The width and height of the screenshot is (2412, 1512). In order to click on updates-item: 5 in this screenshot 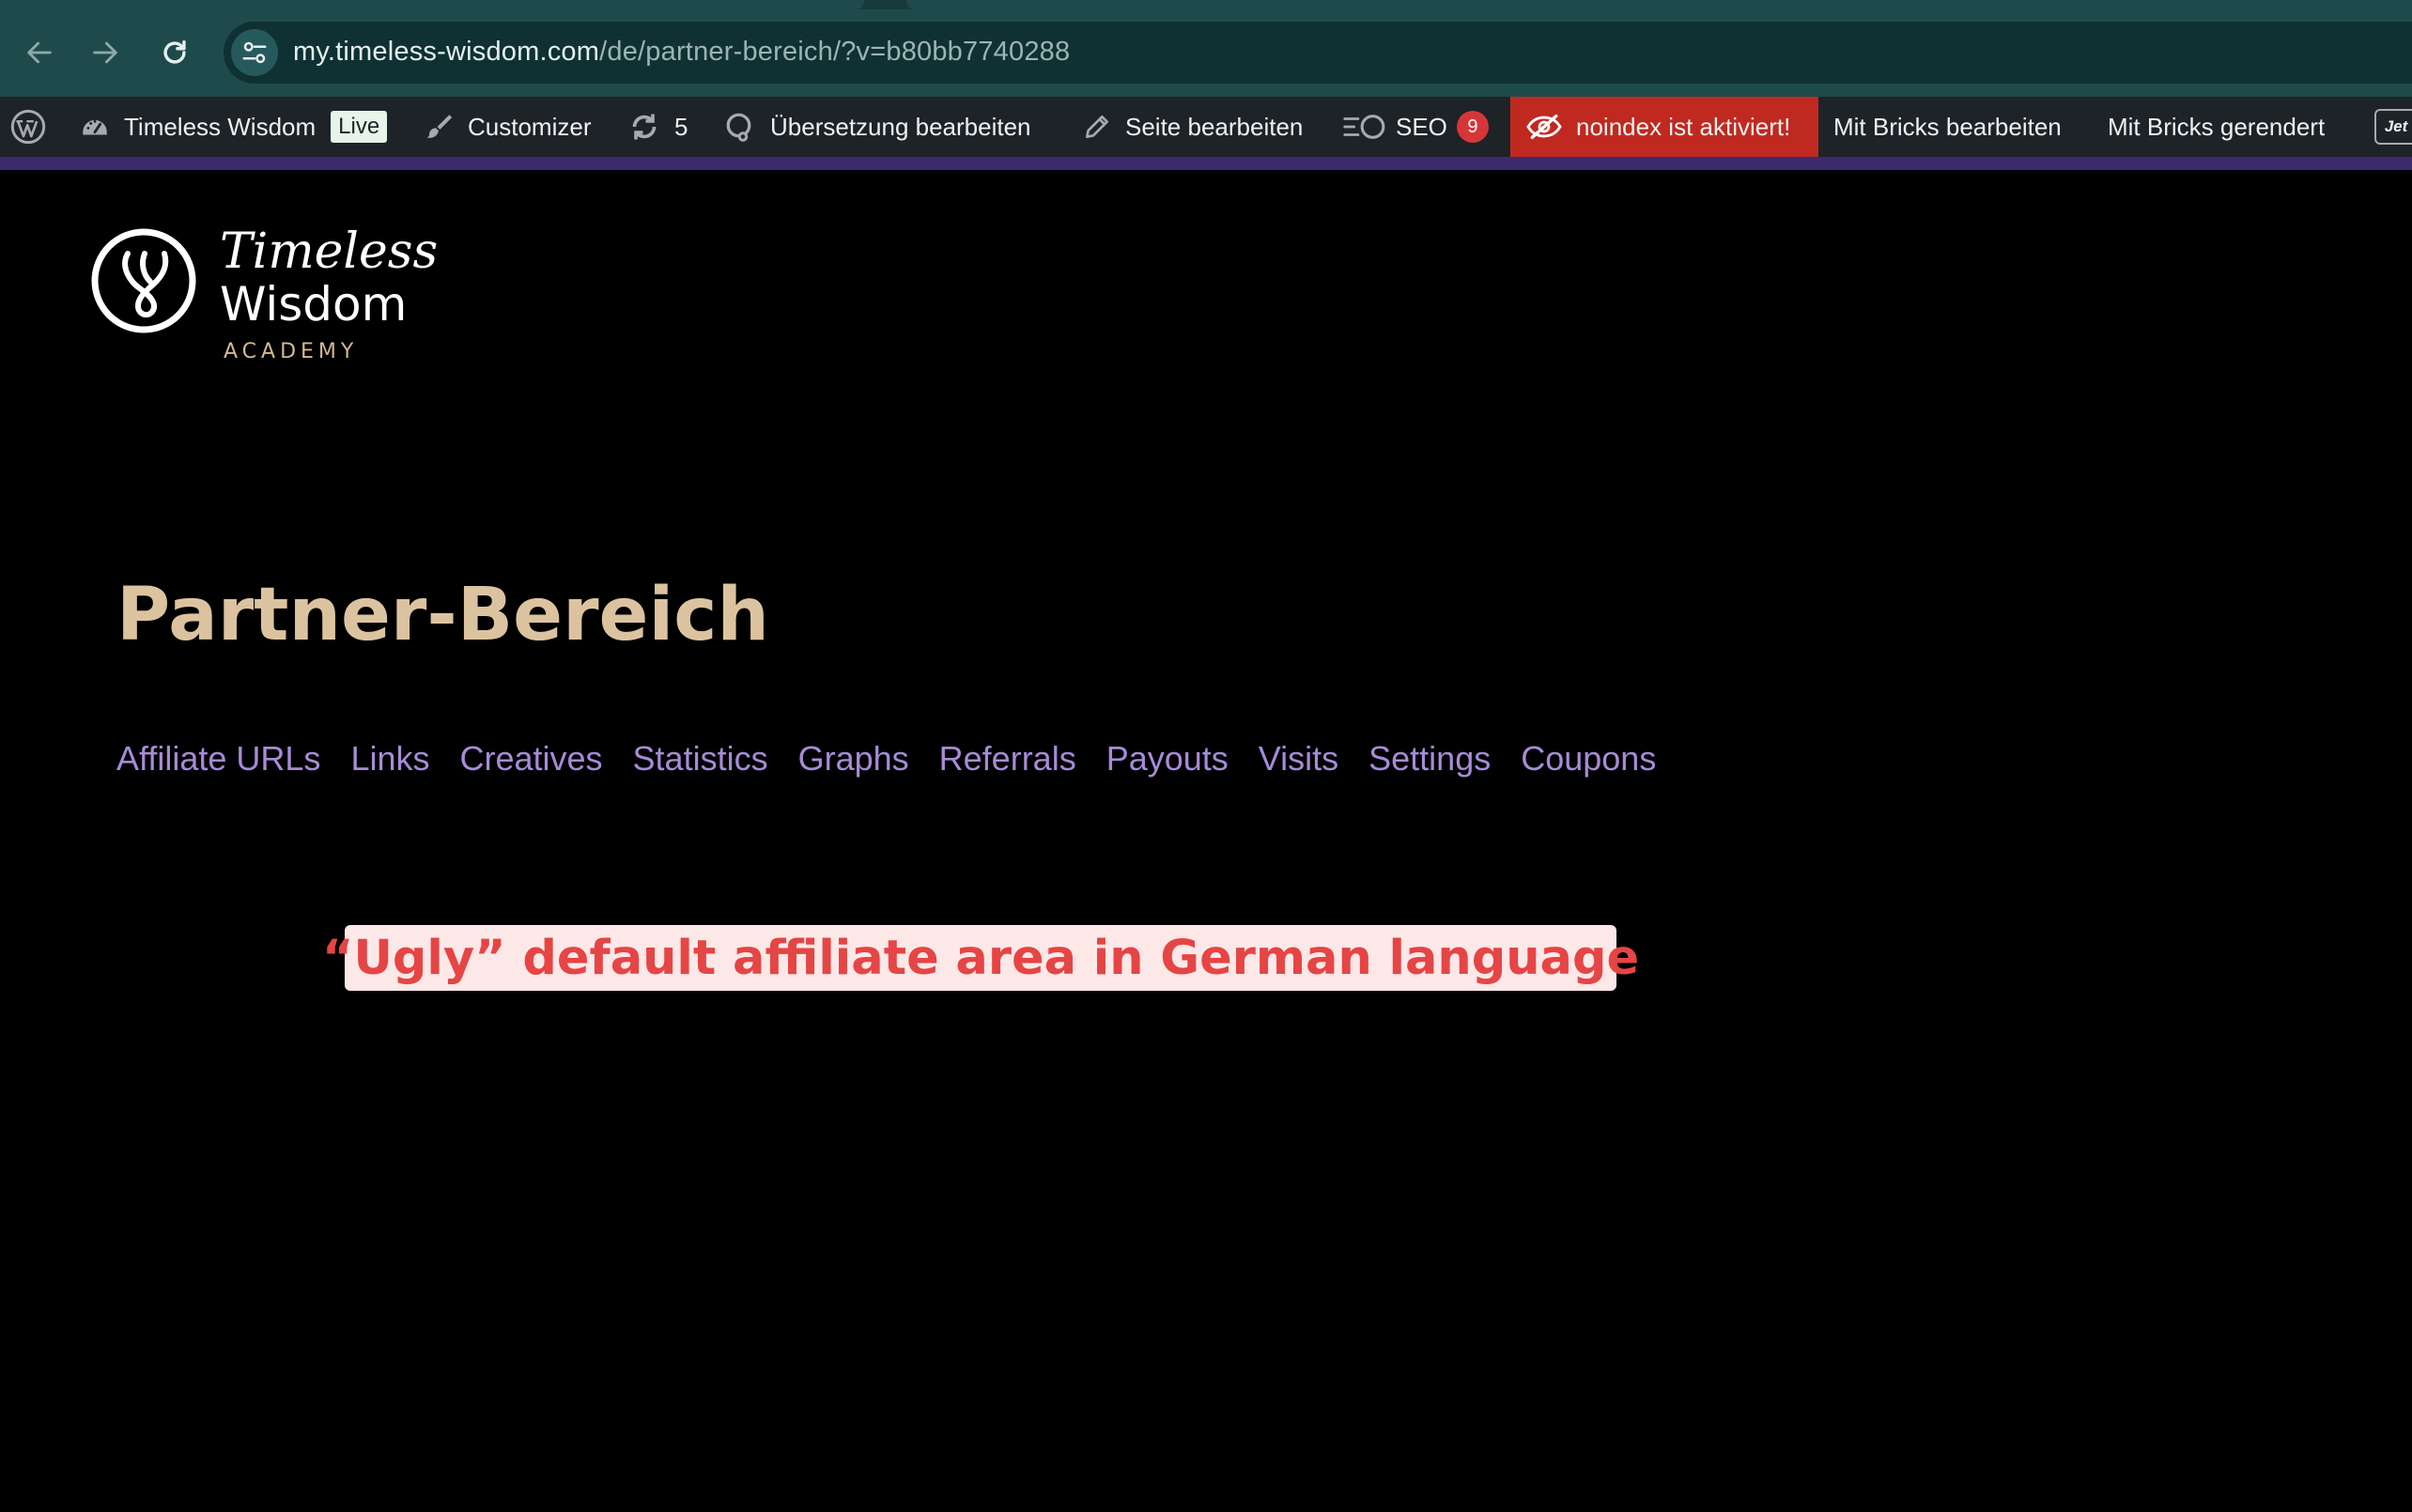, I will do `click(658, 127)`.